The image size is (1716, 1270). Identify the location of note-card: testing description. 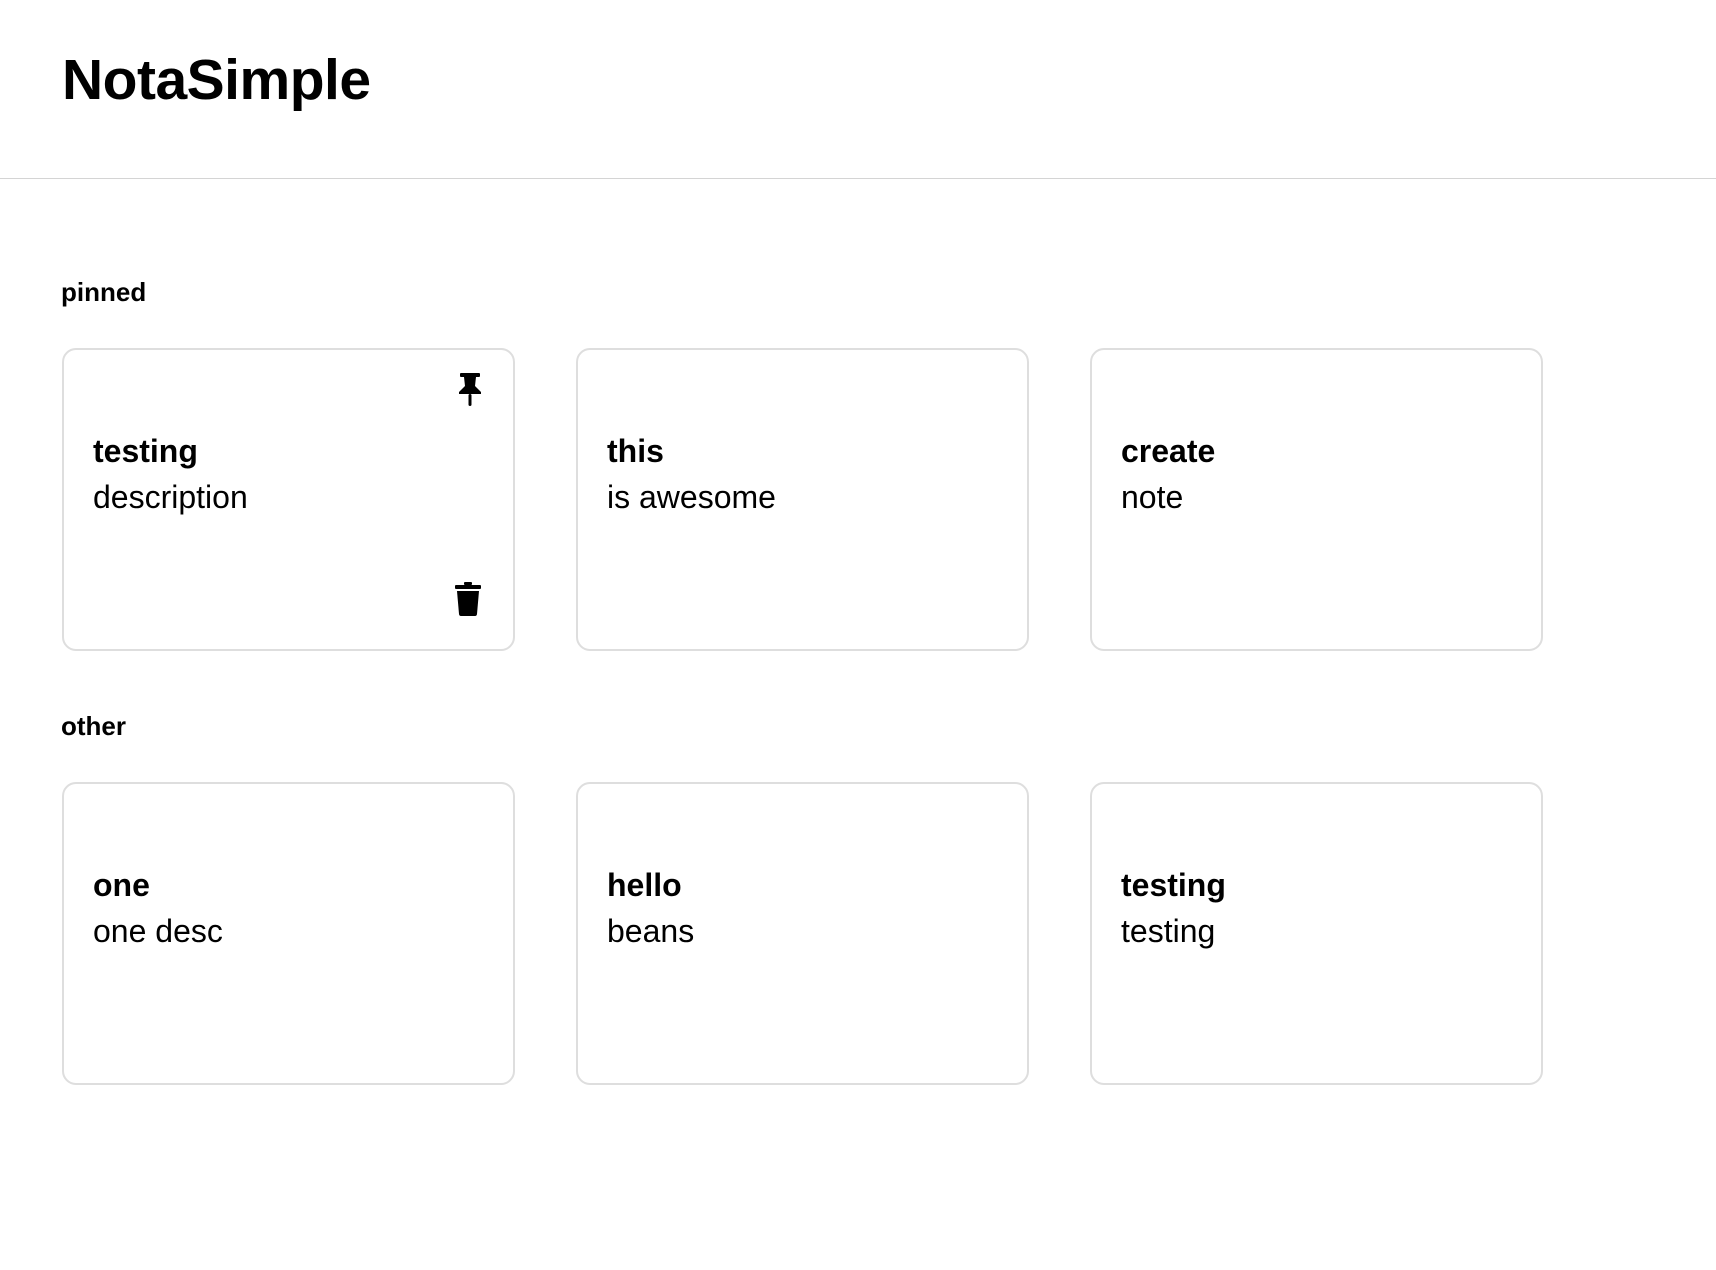
(288, 499).